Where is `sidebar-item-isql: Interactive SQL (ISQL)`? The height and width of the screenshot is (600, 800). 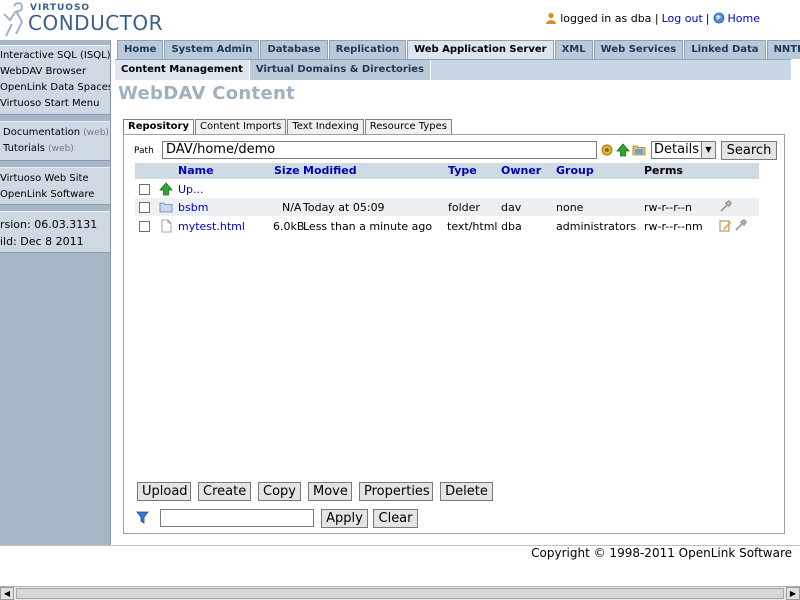
sidebar-item-isql: Interactive SQL (ISQL) is located at coordinates (55, 56).